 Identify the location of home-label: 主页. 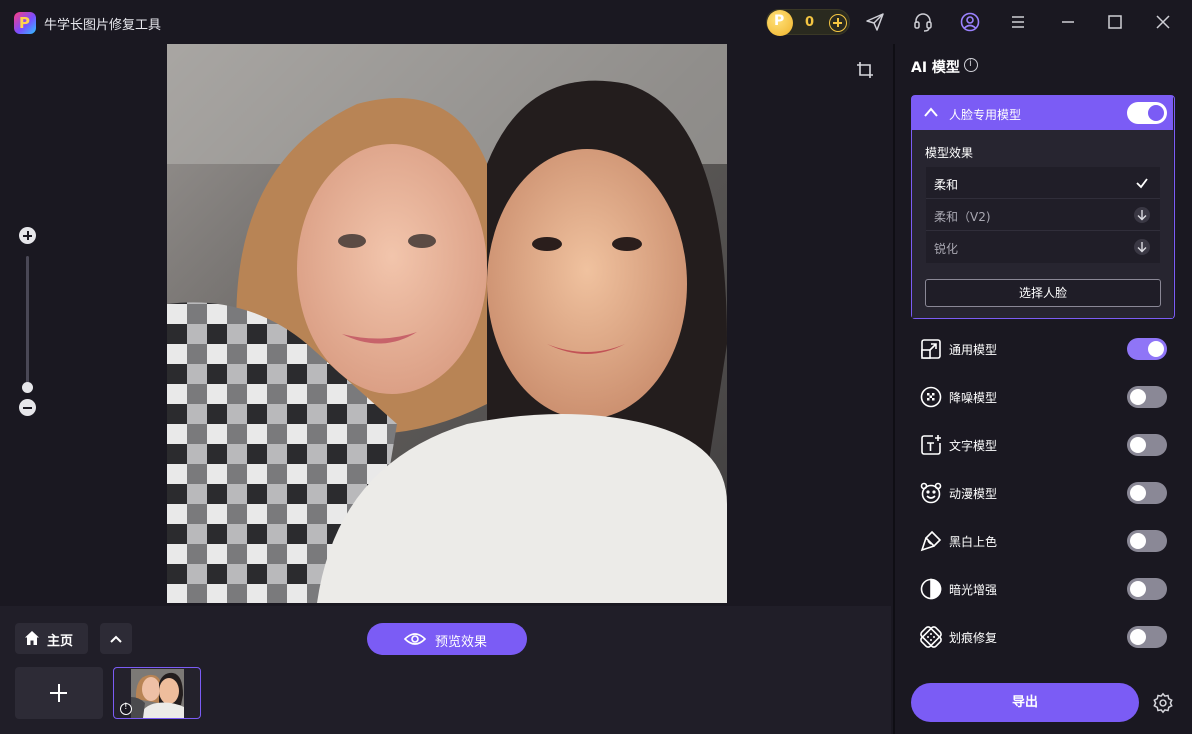
(60, 641).